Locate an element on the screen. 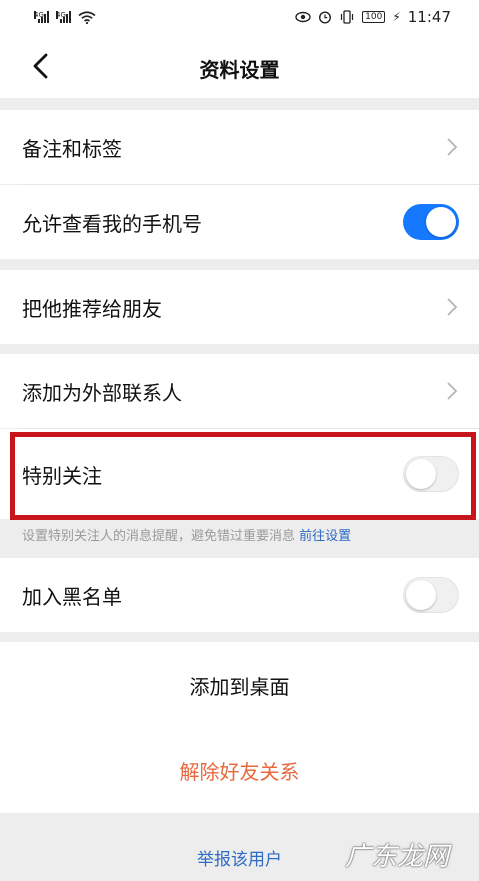 The width and height of the screenshot is (479, 881). vibrate-icon is located at coordinates (347, 17).